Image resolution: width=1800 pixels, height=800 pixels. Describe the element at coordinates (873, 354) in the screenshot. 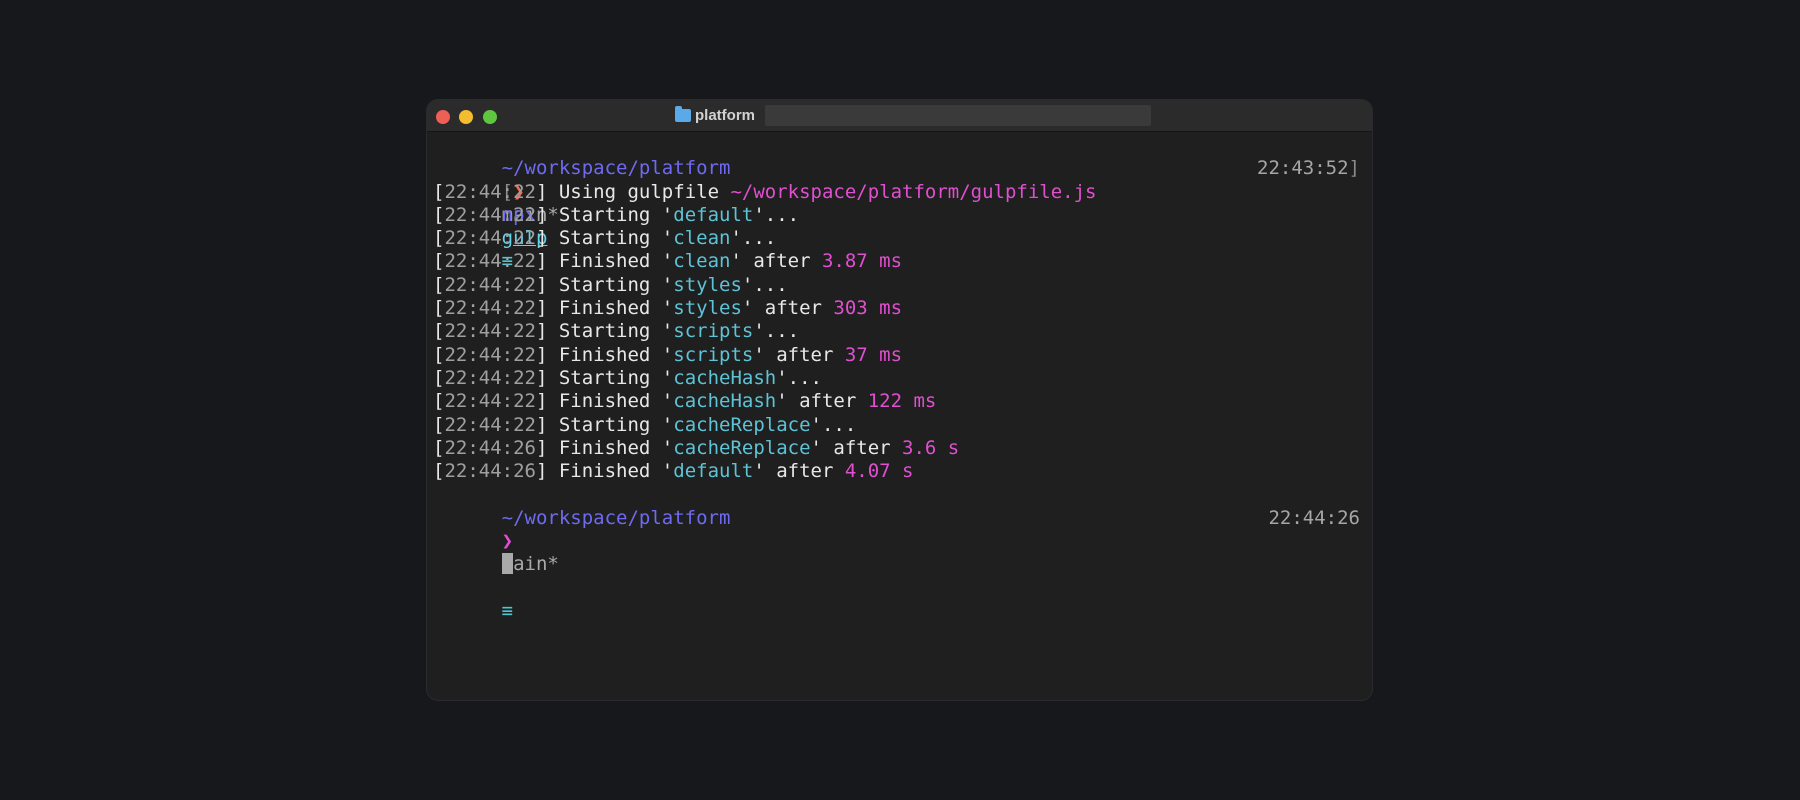

I see `task-duration: 37 ms` at that location.